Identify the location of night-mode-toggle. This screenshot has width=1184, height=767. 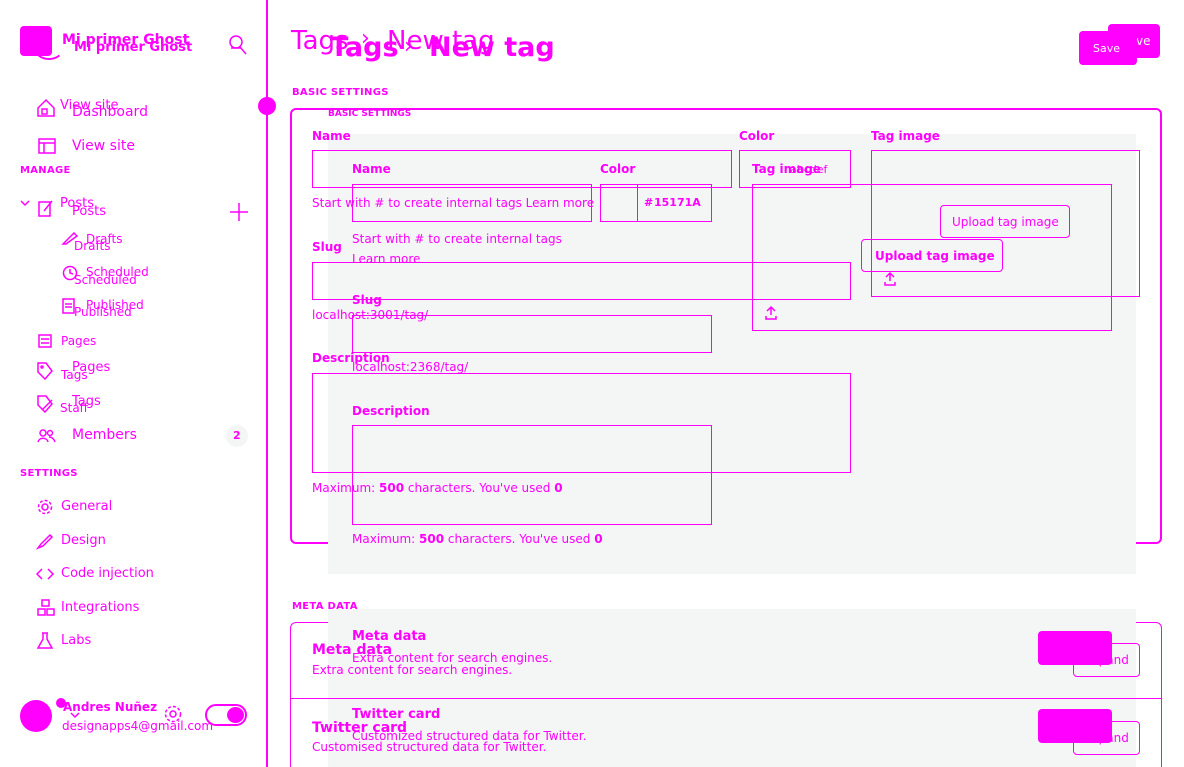
(226, 715).